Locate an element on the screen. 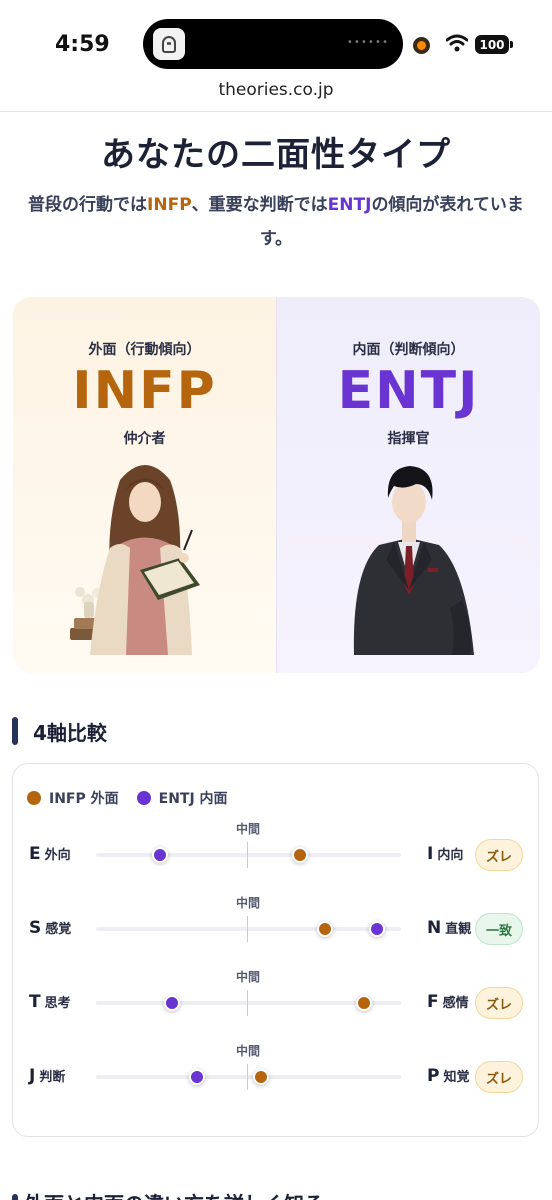 The height and width of the screenshot is (1200, 552). outer-type-card: 外面（行動傾向） INFP 仲介者 is located at coordinates (144, 485).